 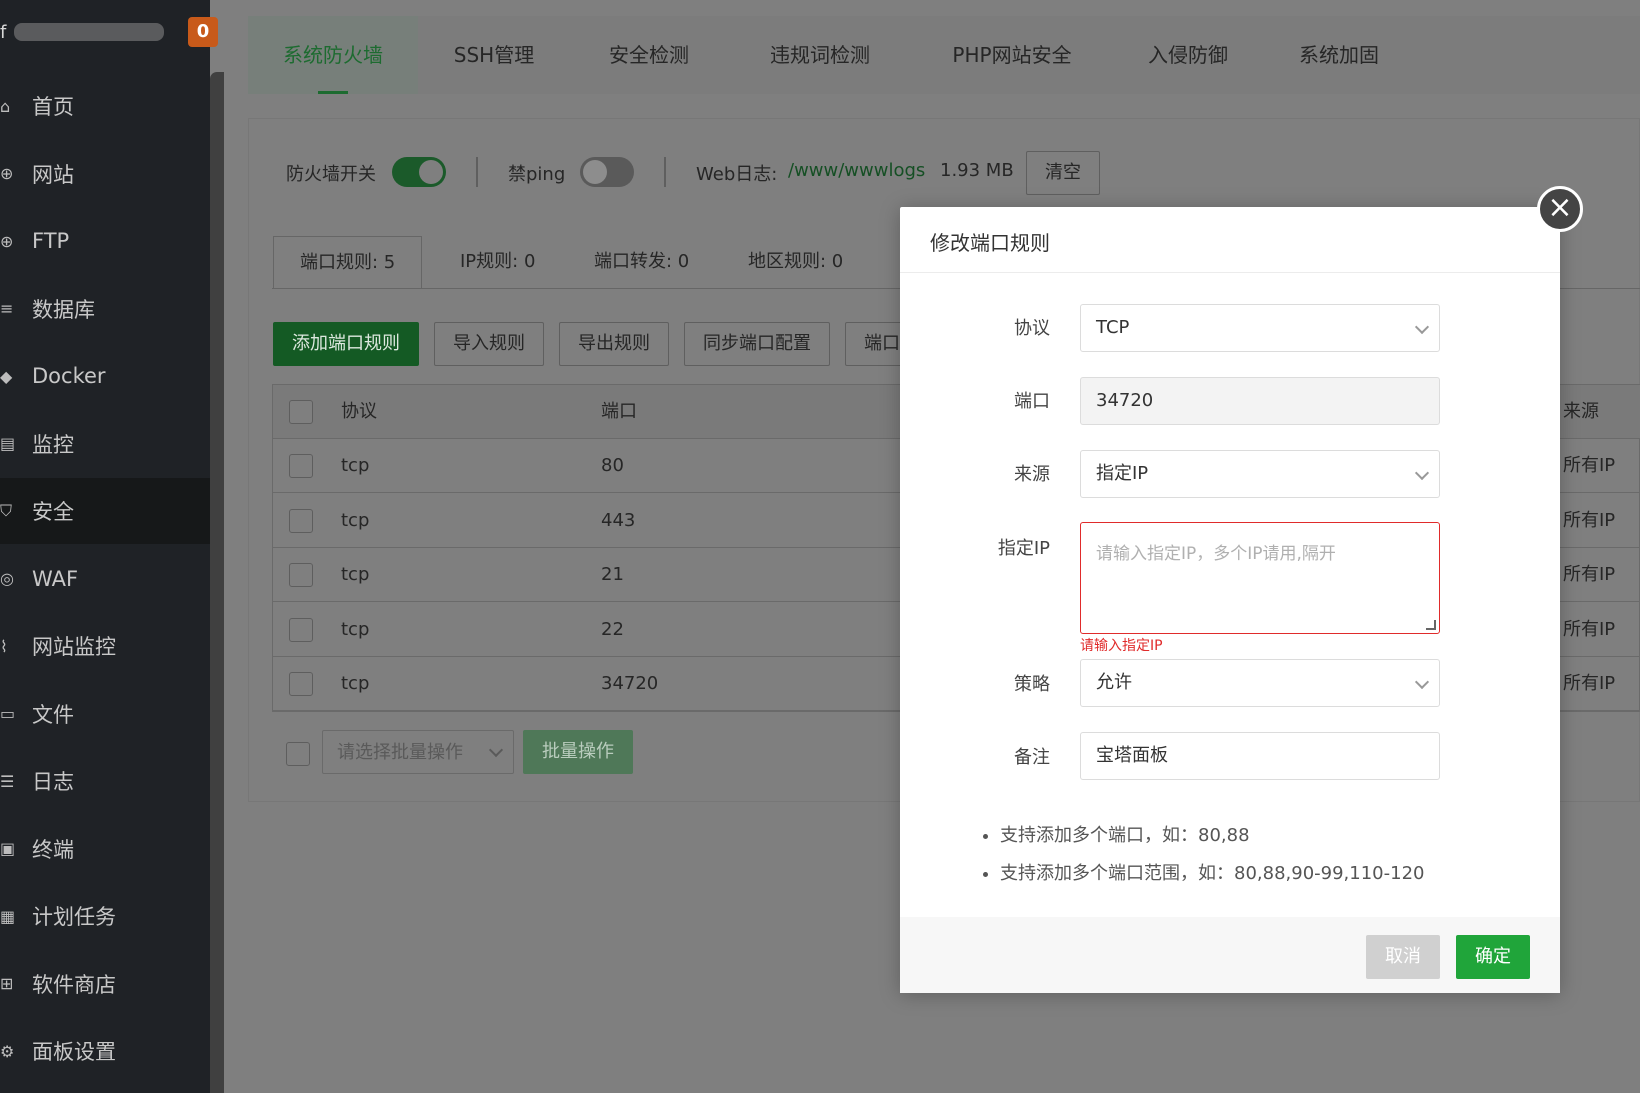 What do you see at coordinates (1260, 401) in the screenshot?
I see `port-input: 34720` at bounding box center [1260, 401].